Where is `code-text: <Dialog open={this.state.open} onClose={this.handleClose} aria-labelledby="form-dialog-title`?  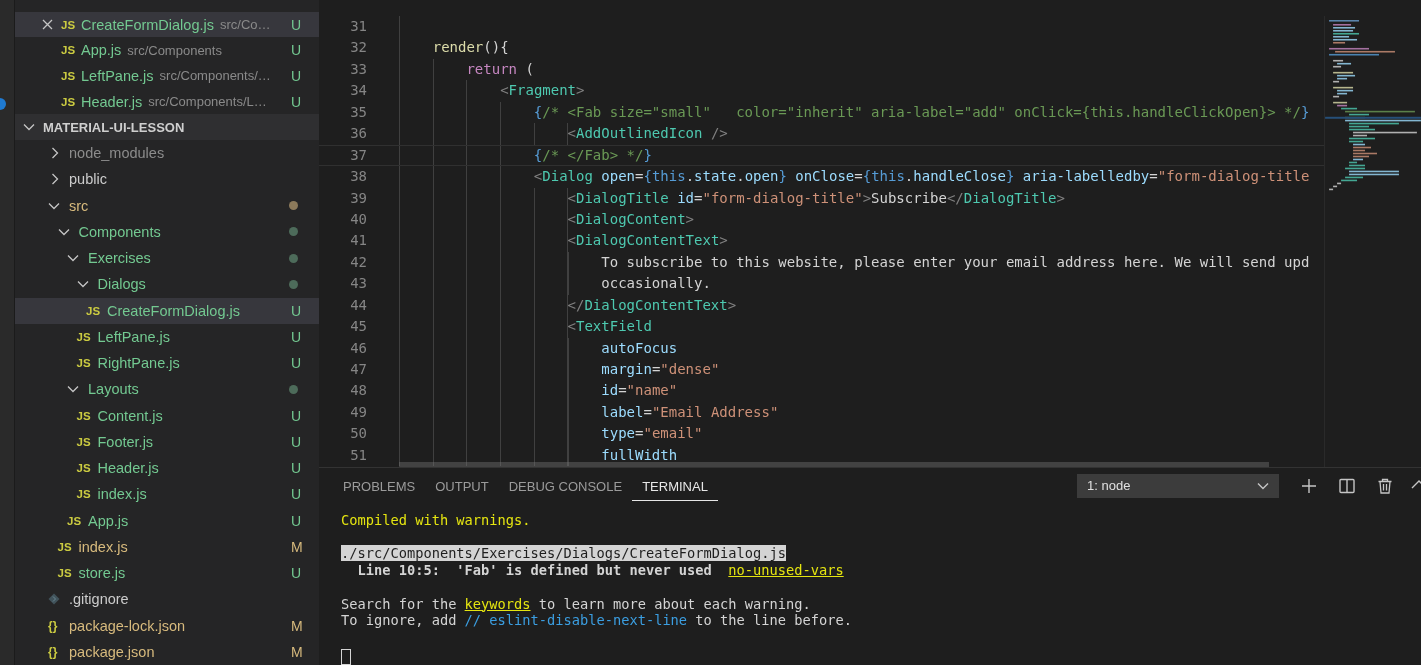 code-text: <Dialog open={this.state.open} onClose={this.handleClose} aria-labelledby="form-dialog-title is located at coordinates (921, 177).